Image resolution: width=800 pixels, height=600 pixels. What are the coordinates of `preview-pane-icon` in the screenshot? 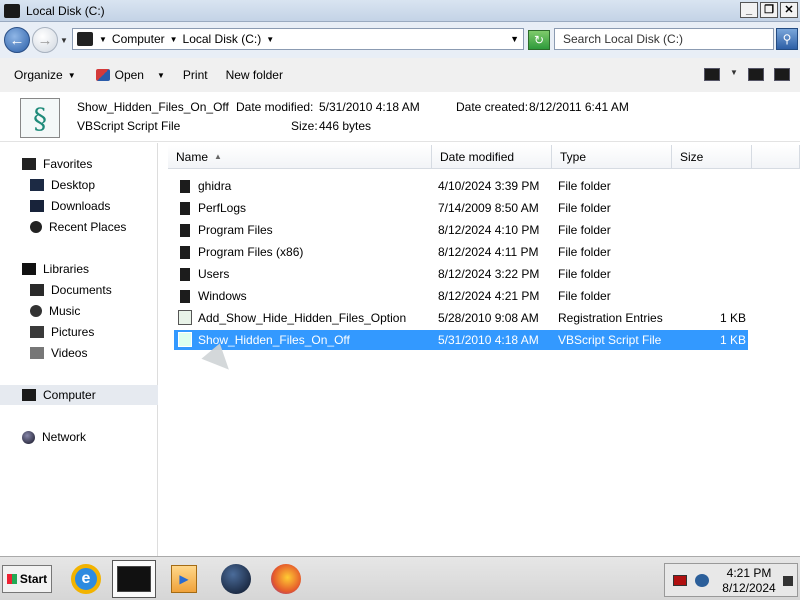 It's located at (756, 74).